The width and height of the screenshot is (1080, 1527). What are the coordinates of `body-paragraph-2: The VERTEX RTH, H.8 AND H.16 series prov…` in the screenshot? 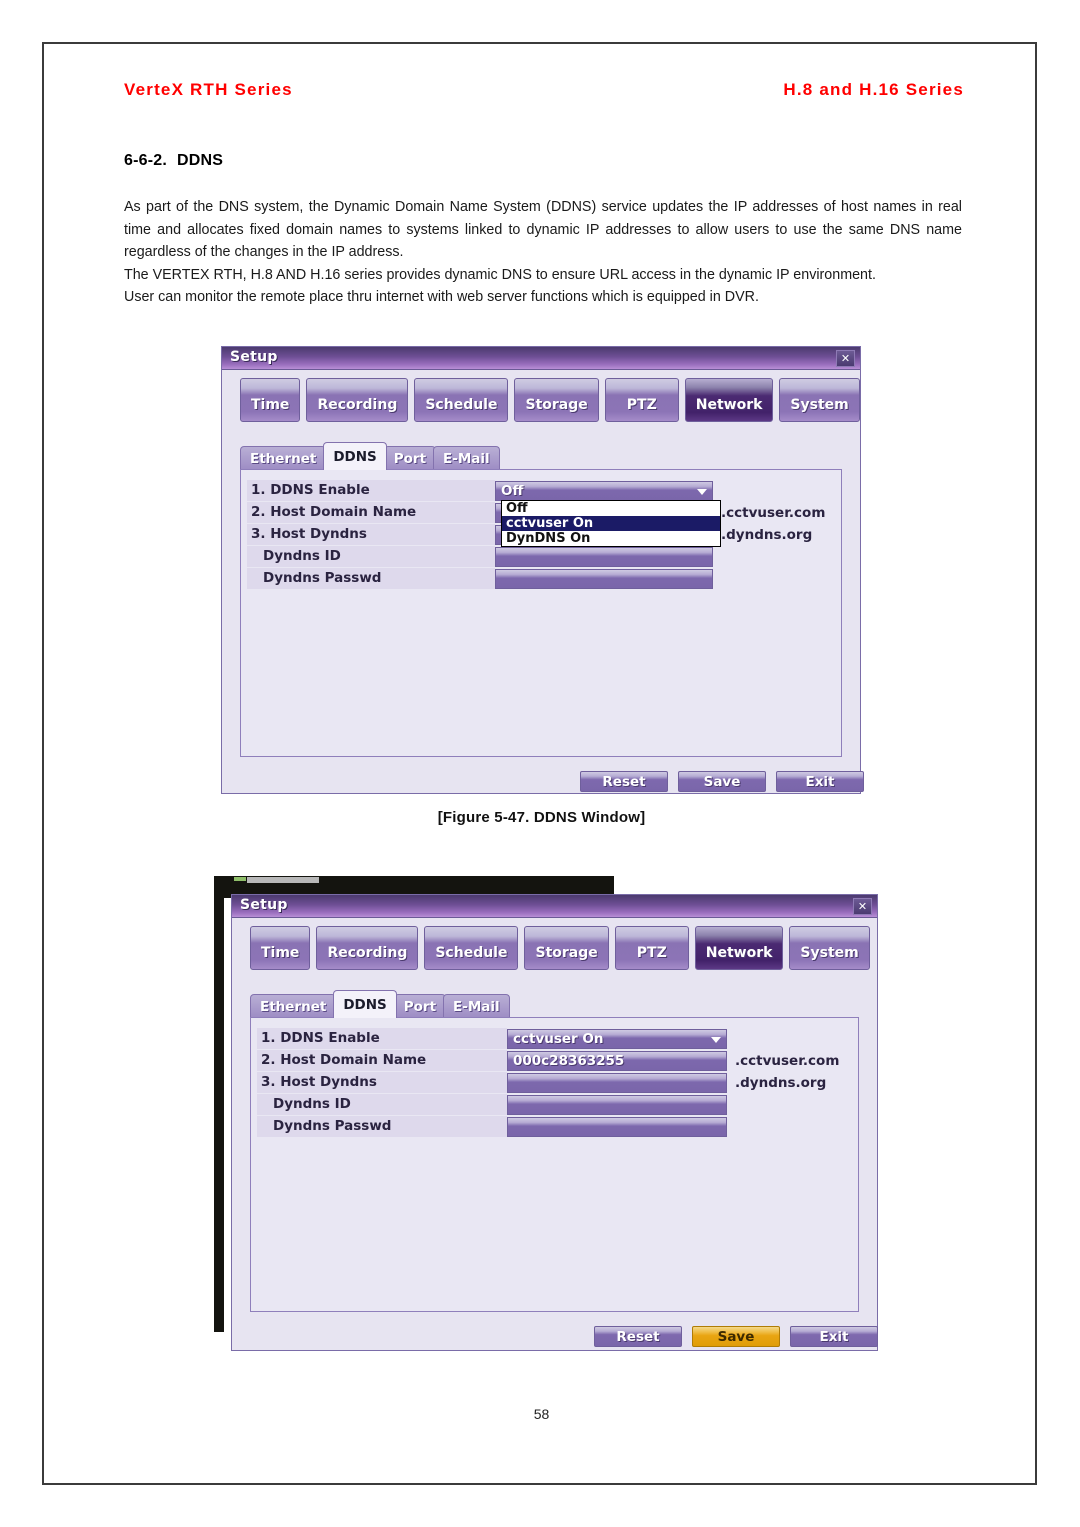 It's located at (500, 274).